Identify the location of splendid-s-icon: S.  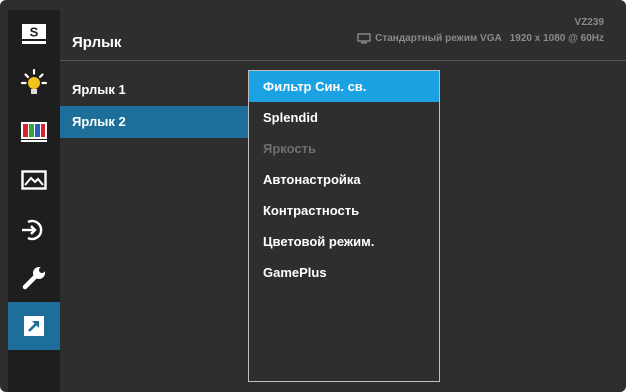
(34, 34).